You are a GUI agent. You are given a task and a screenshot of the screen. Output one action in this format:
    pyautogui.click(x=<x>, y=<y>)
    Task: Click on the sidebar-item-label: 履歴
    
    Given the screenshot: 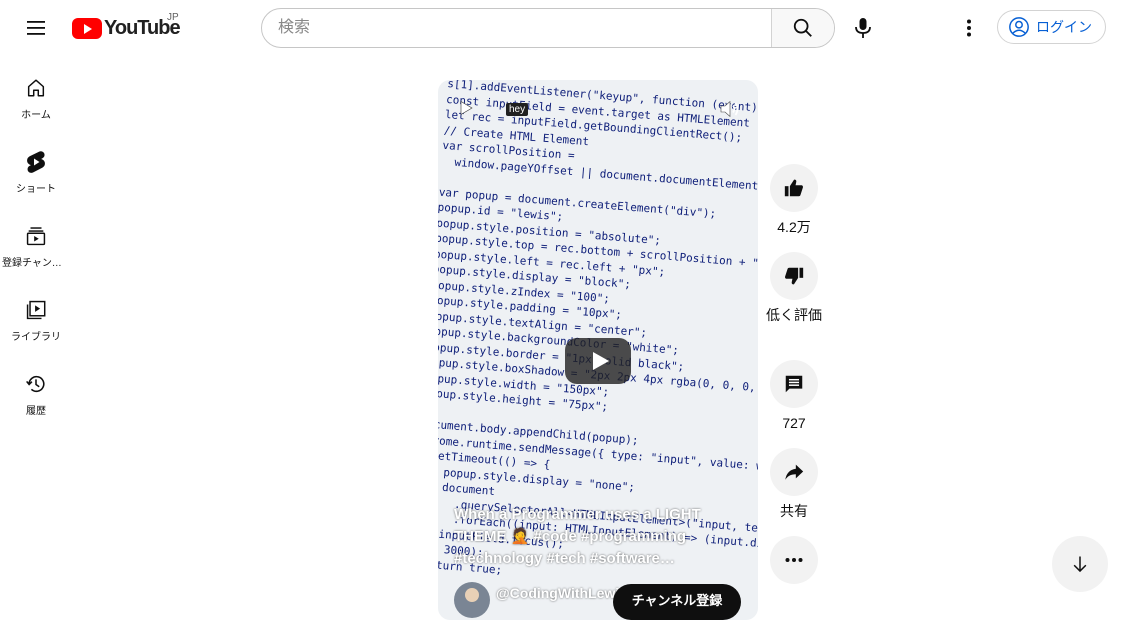 What is the action you would take?
    pyautogui.click(x=36, y=411)
    